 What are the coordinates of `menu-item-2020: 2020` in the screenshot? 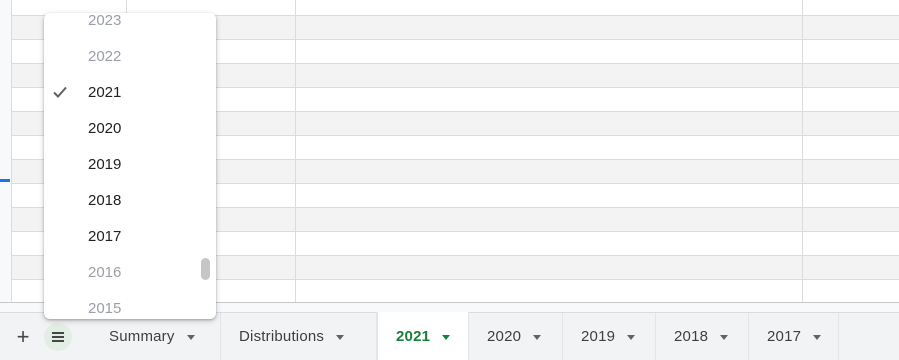 It's located at (130, 128).